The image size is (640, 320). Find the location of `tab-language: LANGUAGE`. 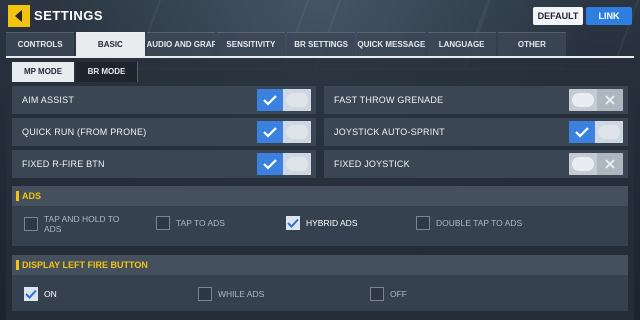

tab-language: LANGUAGE is located at coordinates (461, 44).